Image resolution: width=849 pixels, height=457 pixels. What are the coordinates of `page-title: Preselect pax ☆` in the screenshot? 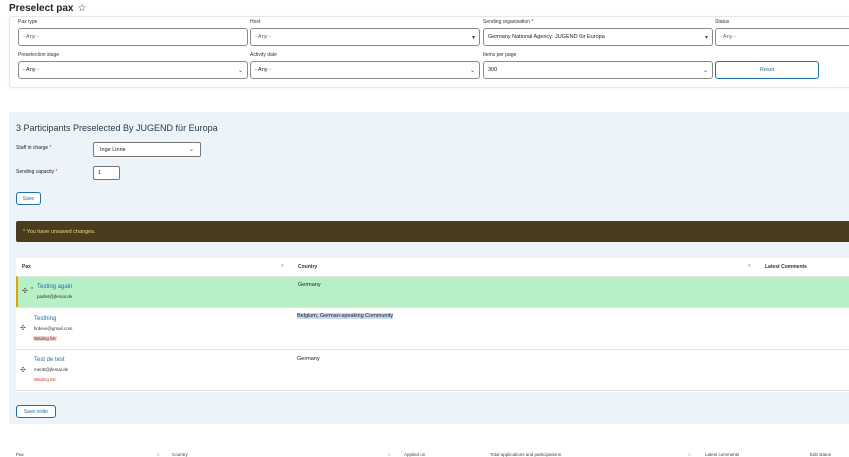 It's located at (47, 8).